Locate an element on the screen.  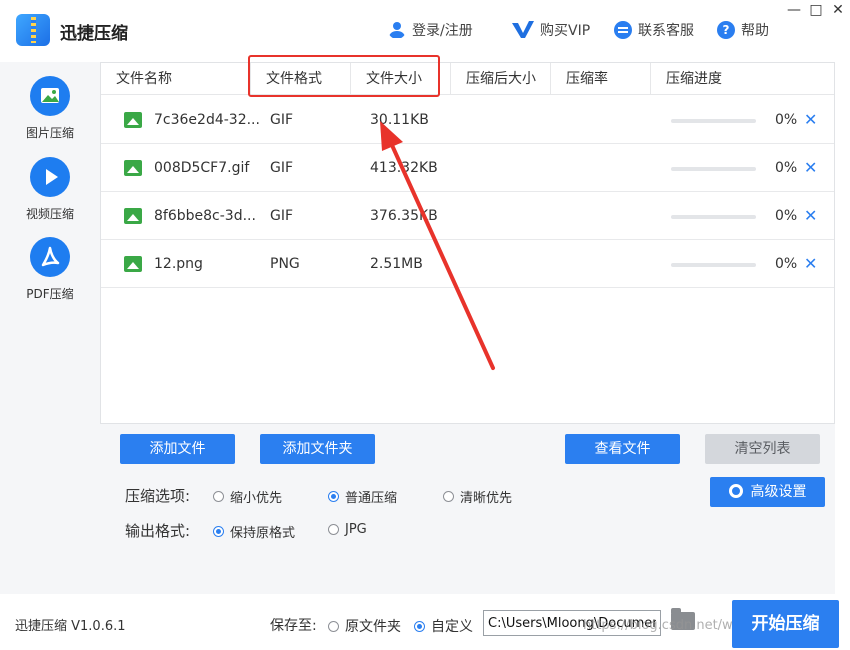
file-format: PNG is located at coordinates (285, 264).